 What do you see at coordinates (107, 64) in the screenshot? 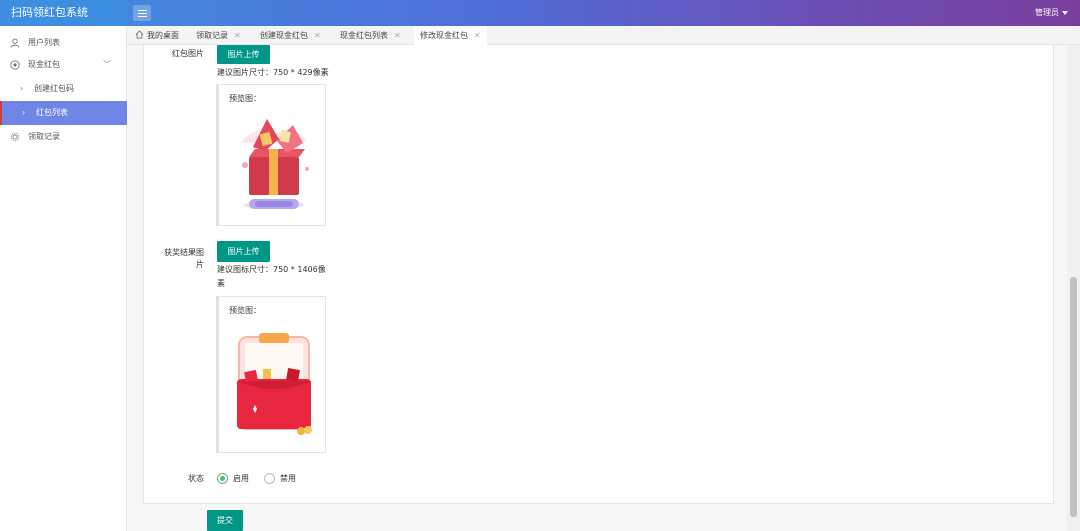
I see `chevron-down-icon: ﹀` at bounding box center [107, 64].